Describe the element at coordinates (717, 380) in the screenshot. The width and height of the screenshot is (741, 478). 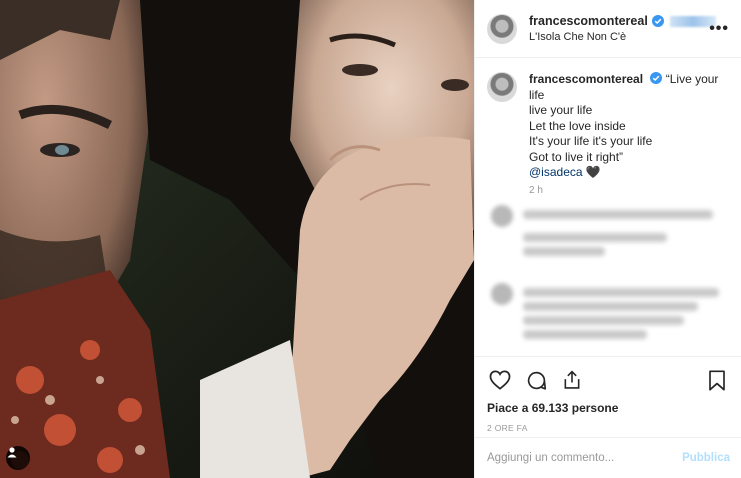
I see `bookmark-icon` at that location.